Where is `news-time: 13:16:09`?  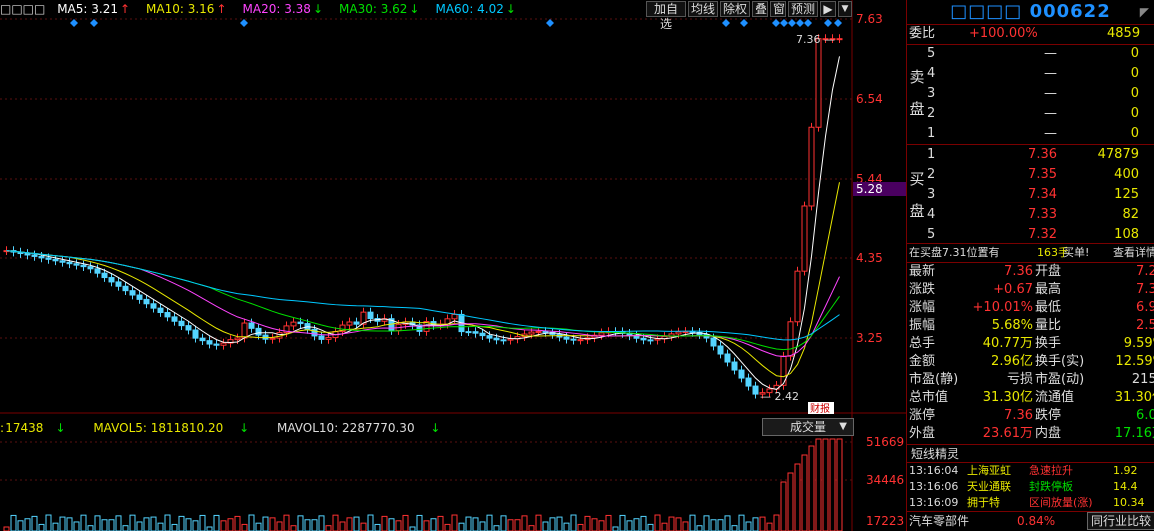
news-time: 13:16:09 is located at coordinates (934, 502).